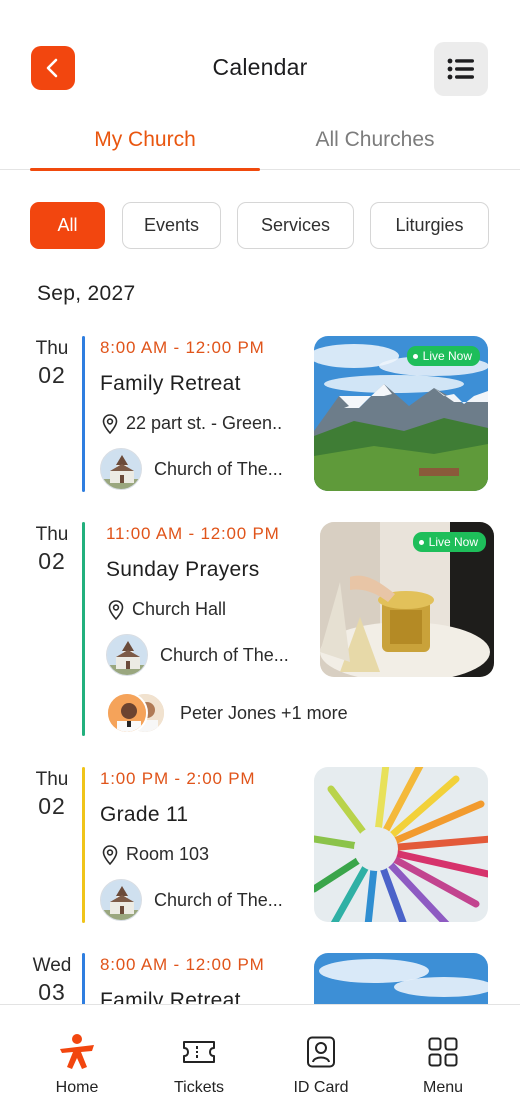 The width and height of the screenshot is (520, 1113). Describe the element at coordinates (183, 569) in the screenshot. I see `event-title: Sunday Prayers` at that location.